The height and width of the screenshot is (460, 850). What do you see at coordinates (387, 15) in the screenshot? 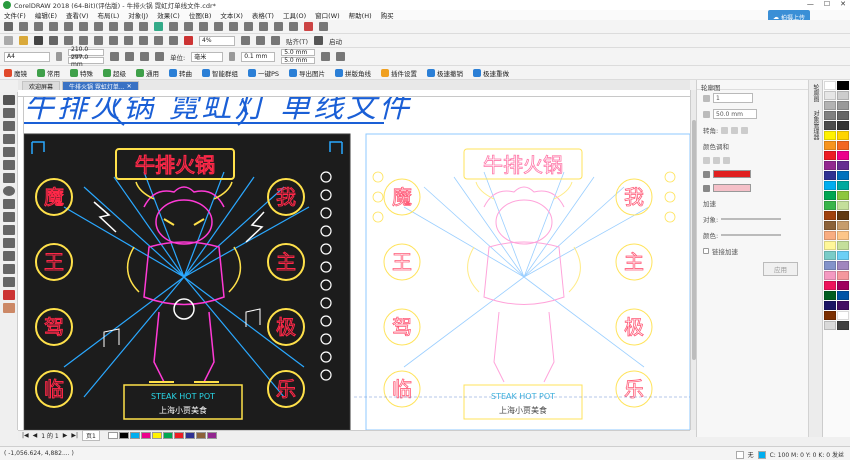
I see `menu-buy: 购买` at bounding box center [387, 15].